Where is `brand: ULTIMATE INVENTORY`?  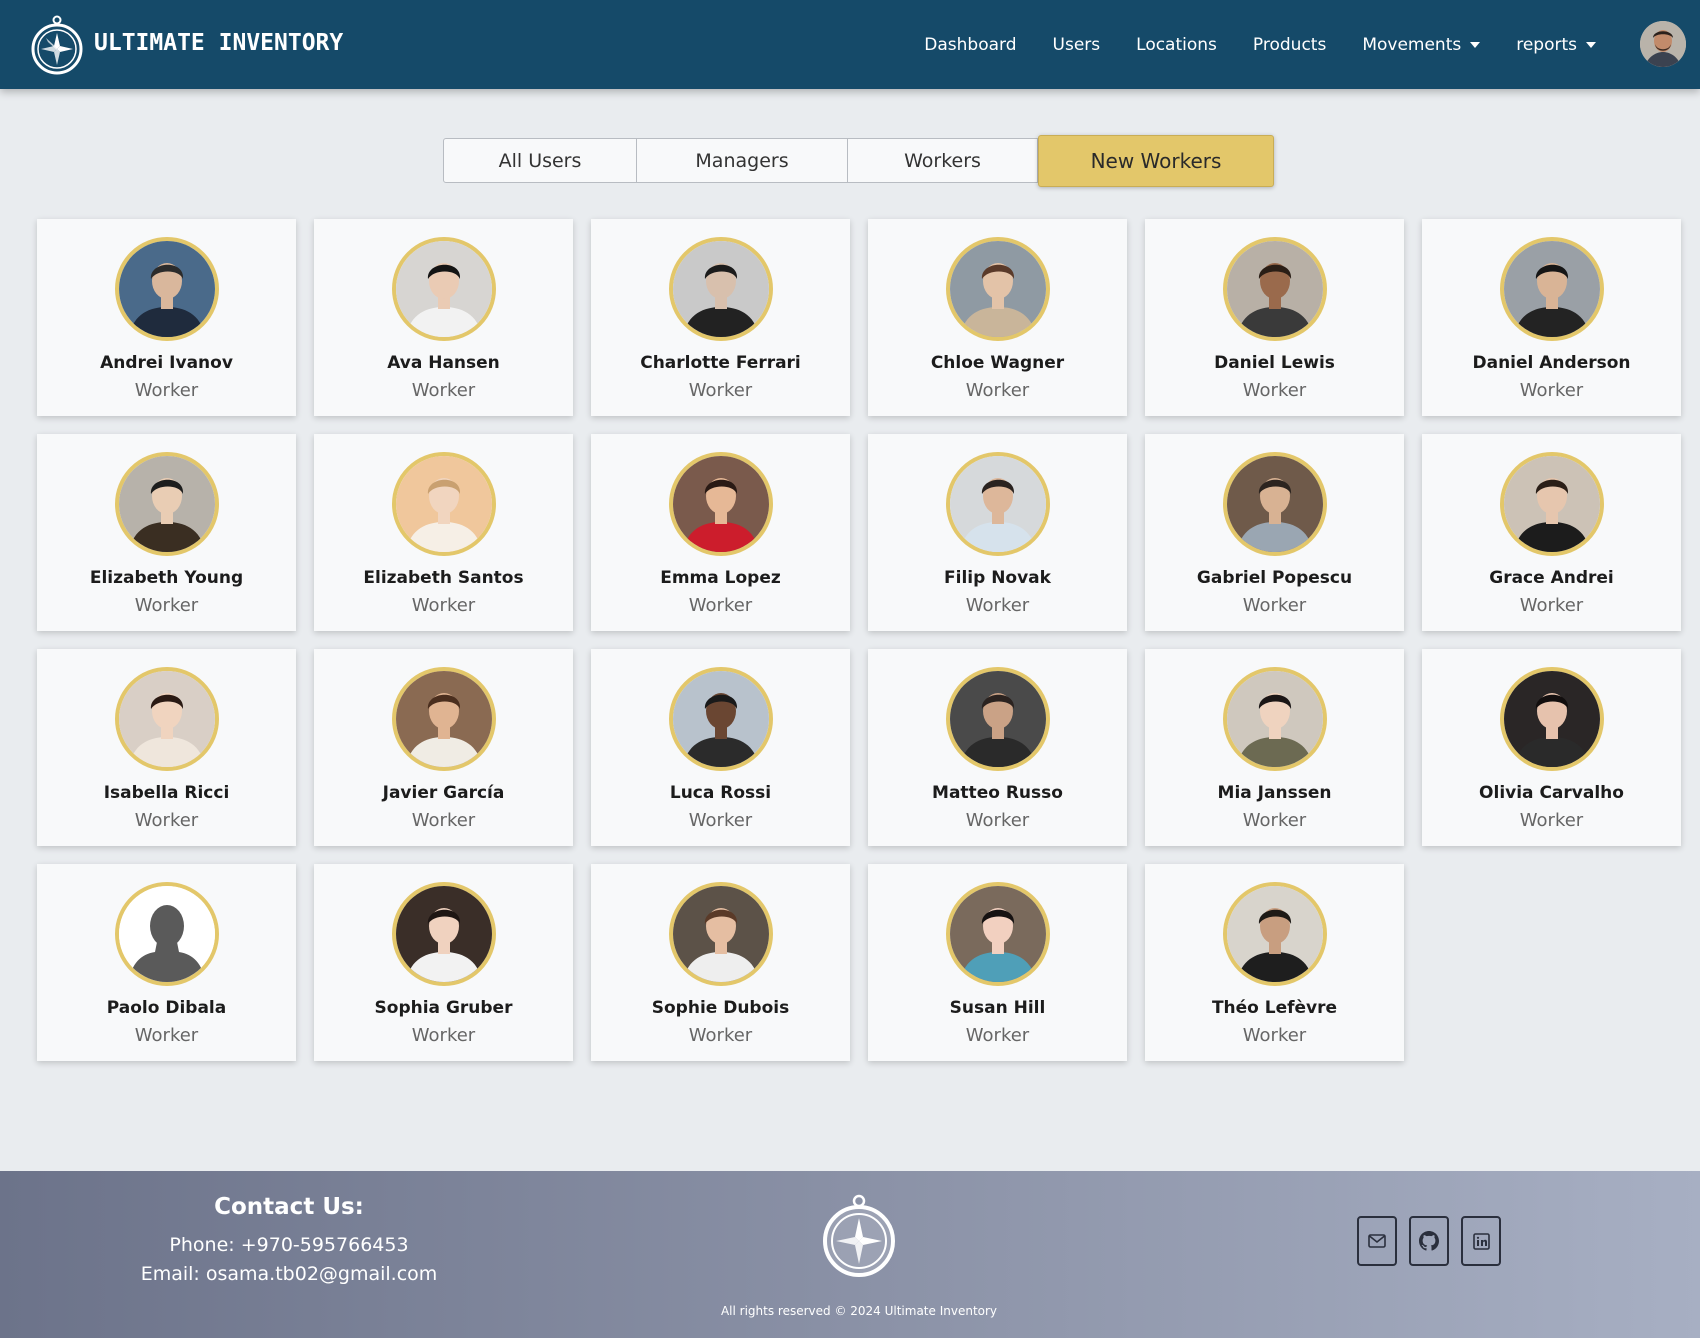
brand: ULTIMATE INVENTORY is located at coordinates (186, 45).